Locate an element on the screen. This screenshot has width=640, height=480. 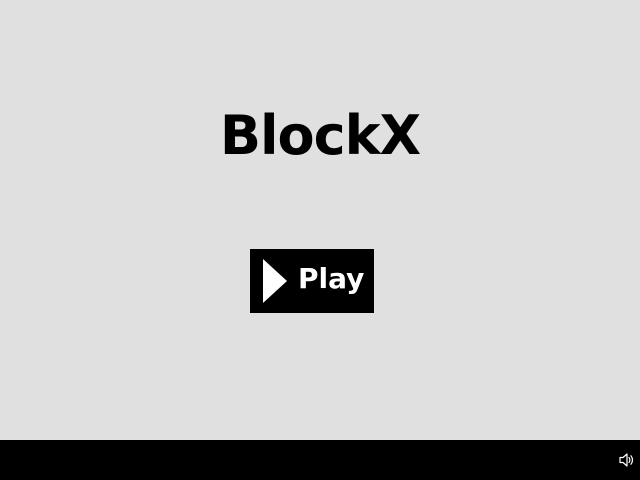
play-icon is located at coordinates (275, 281).